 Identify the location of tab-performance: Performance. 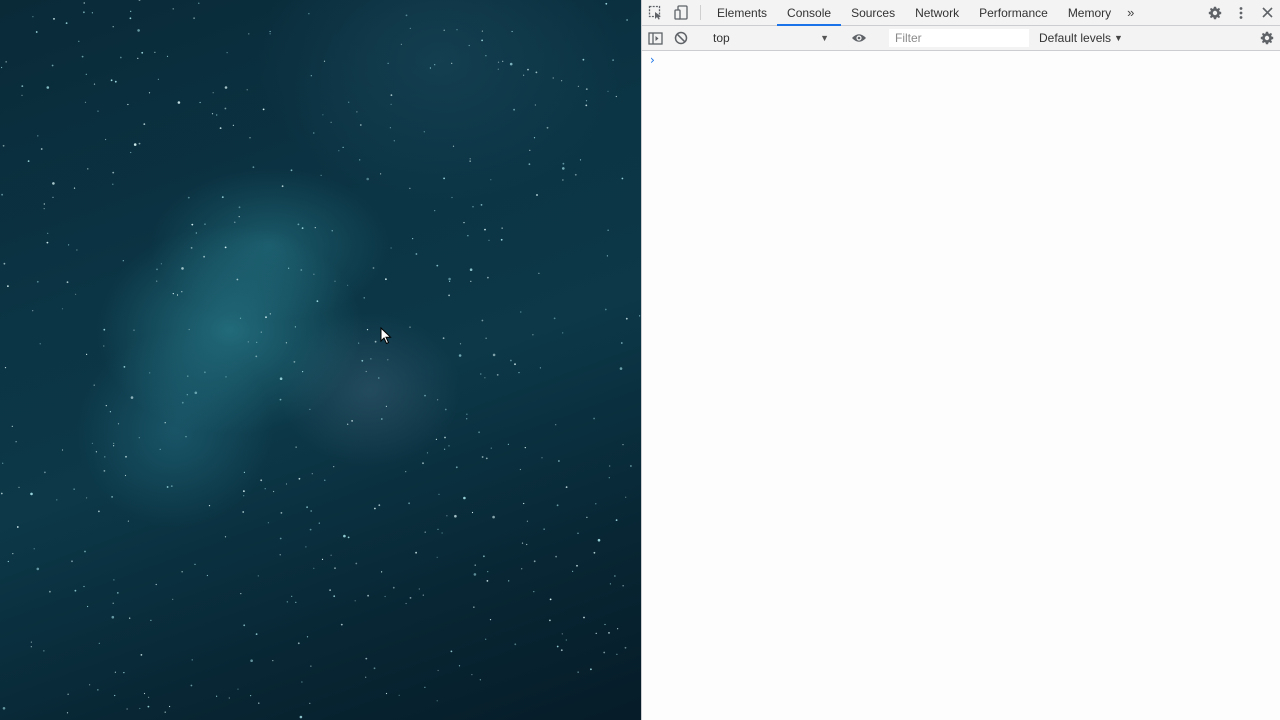
(1013, 12).